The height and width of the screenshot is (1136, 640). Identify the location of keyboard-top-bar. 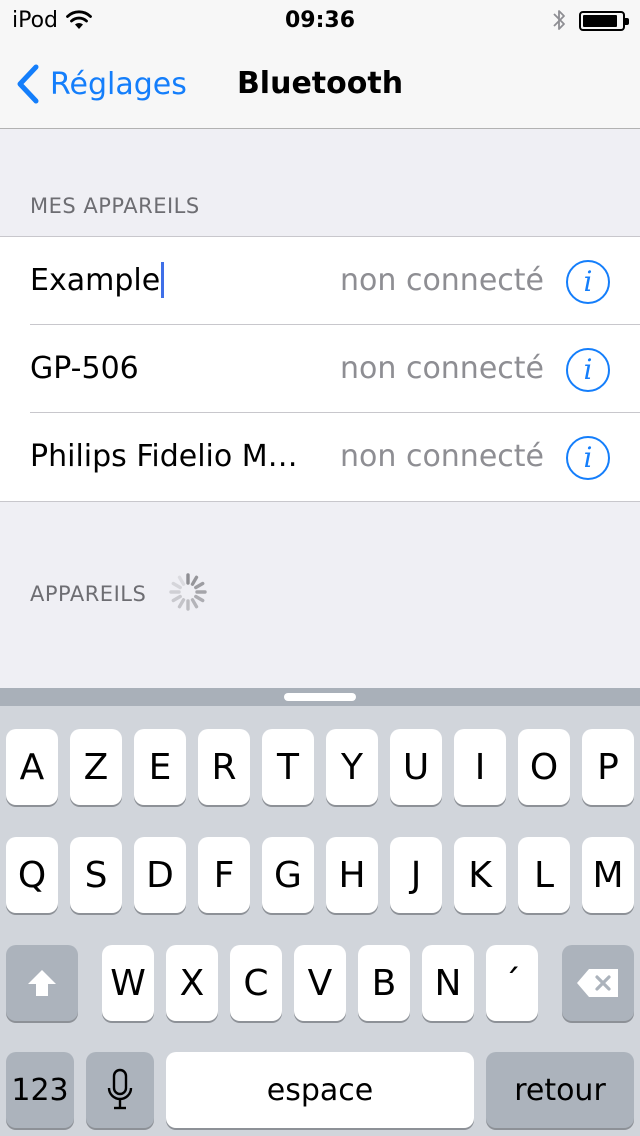
(320, 697).